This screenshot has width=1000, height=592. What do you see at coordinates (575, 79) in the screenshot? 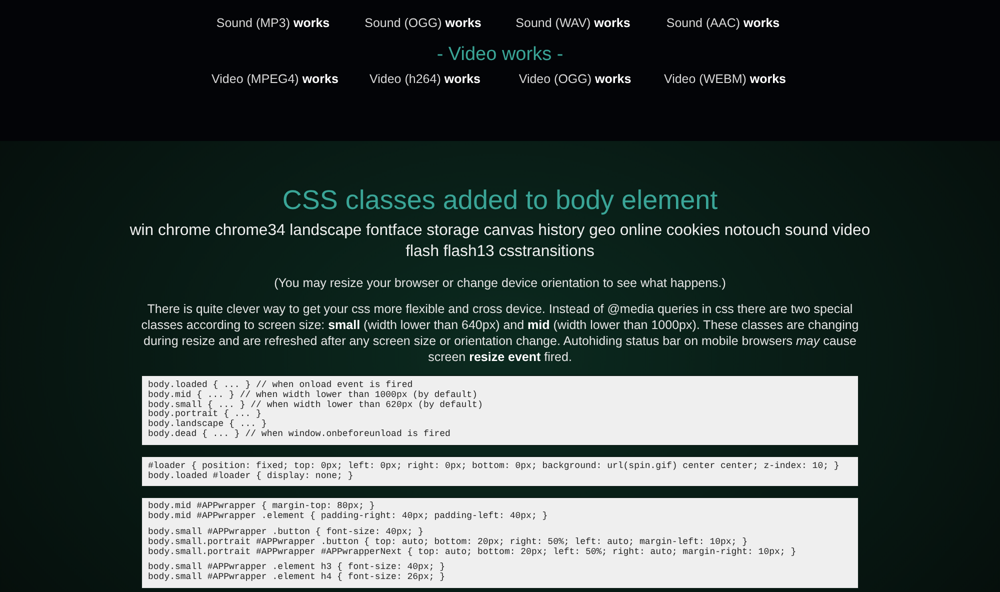
I see `video-test-result: Video (OGG) works` at bounding box center [575, 79].